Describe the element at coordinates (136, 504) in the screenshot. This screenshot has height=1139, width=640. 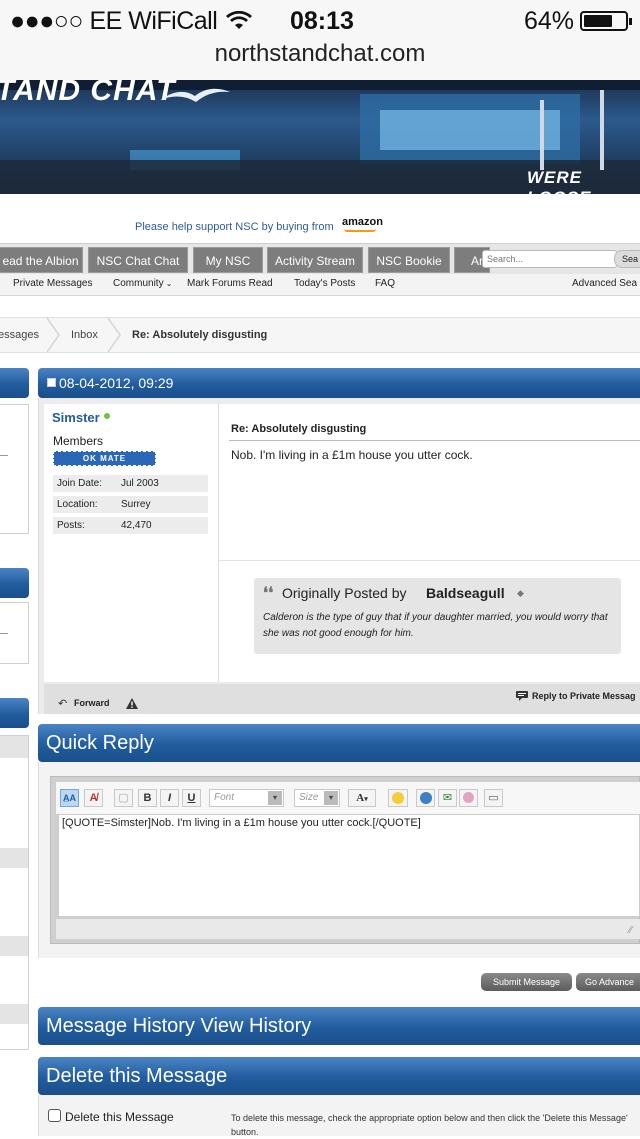
I see `info-value: Surrey` at that location.